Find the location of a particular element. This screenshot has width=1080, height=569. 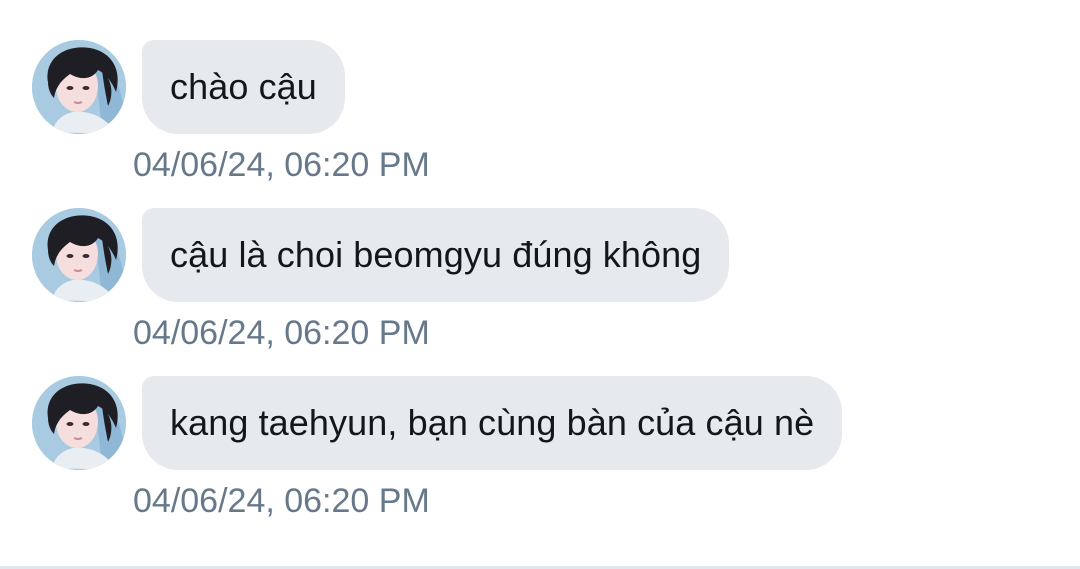

message-text: cậu là choi beomgyu đúng không is located at coordinates (436, 254).